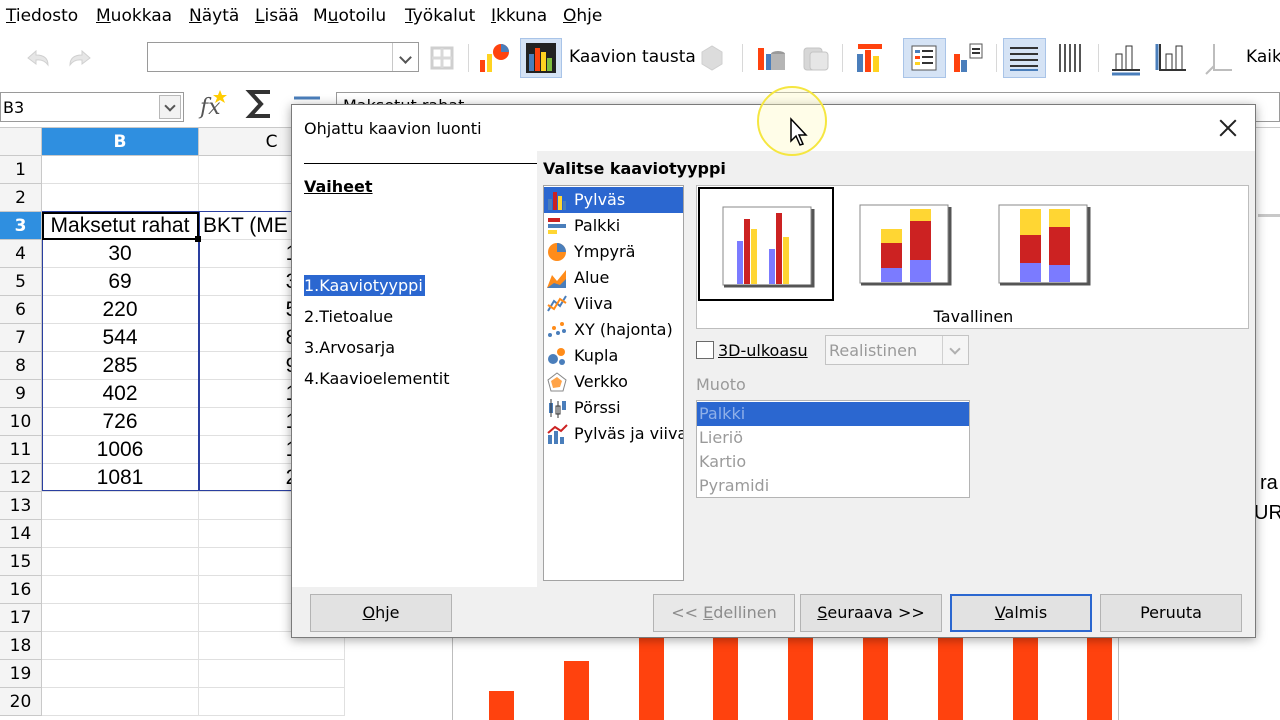 Image resolution: width=1280 pixels, height=720 pixels. I want to click on row-header: 6, so click(21, 310).